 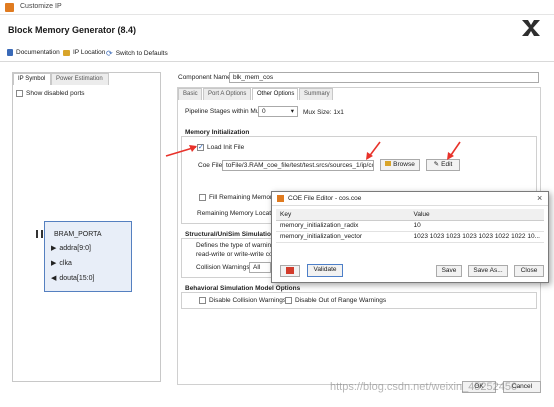 I want to click on close-button: Close, so click(x=529, y=271).